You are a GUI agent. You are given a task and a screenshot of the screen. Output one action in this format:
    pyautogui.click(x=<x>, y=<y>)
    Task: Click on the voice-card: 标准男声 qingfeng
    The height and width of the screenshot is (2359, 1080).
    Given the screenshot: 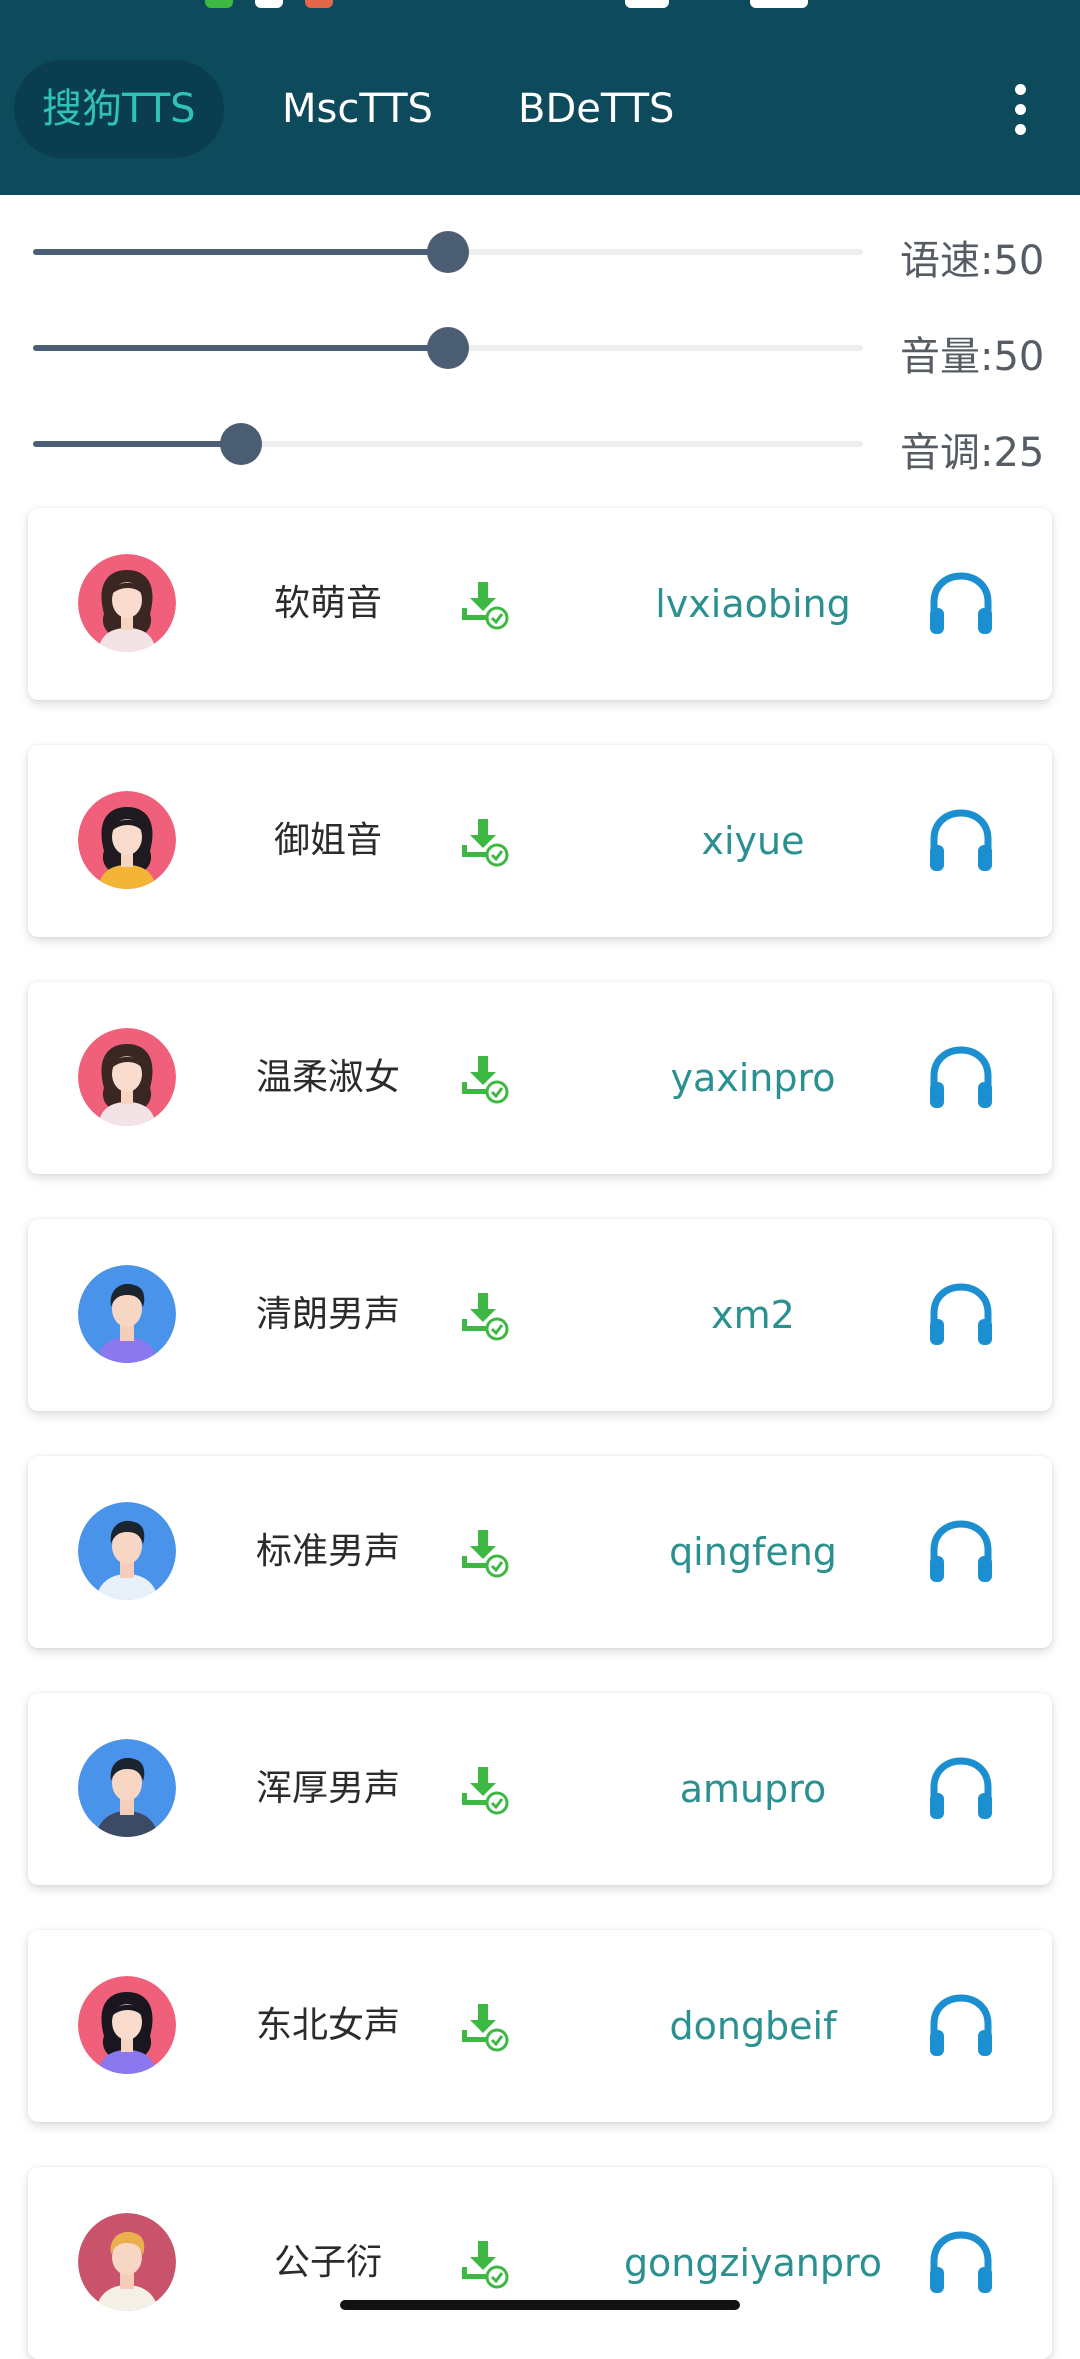 What is the action you would take?
    pyautogui.click(x=540, y=1552)
    